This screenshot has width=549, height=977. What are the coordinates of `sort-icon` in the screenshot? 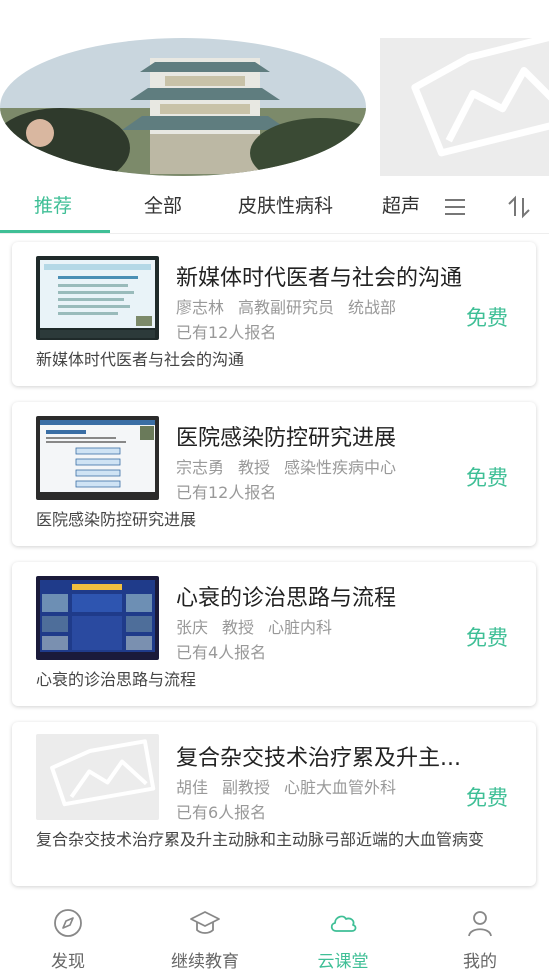 It's located at (519, 207).